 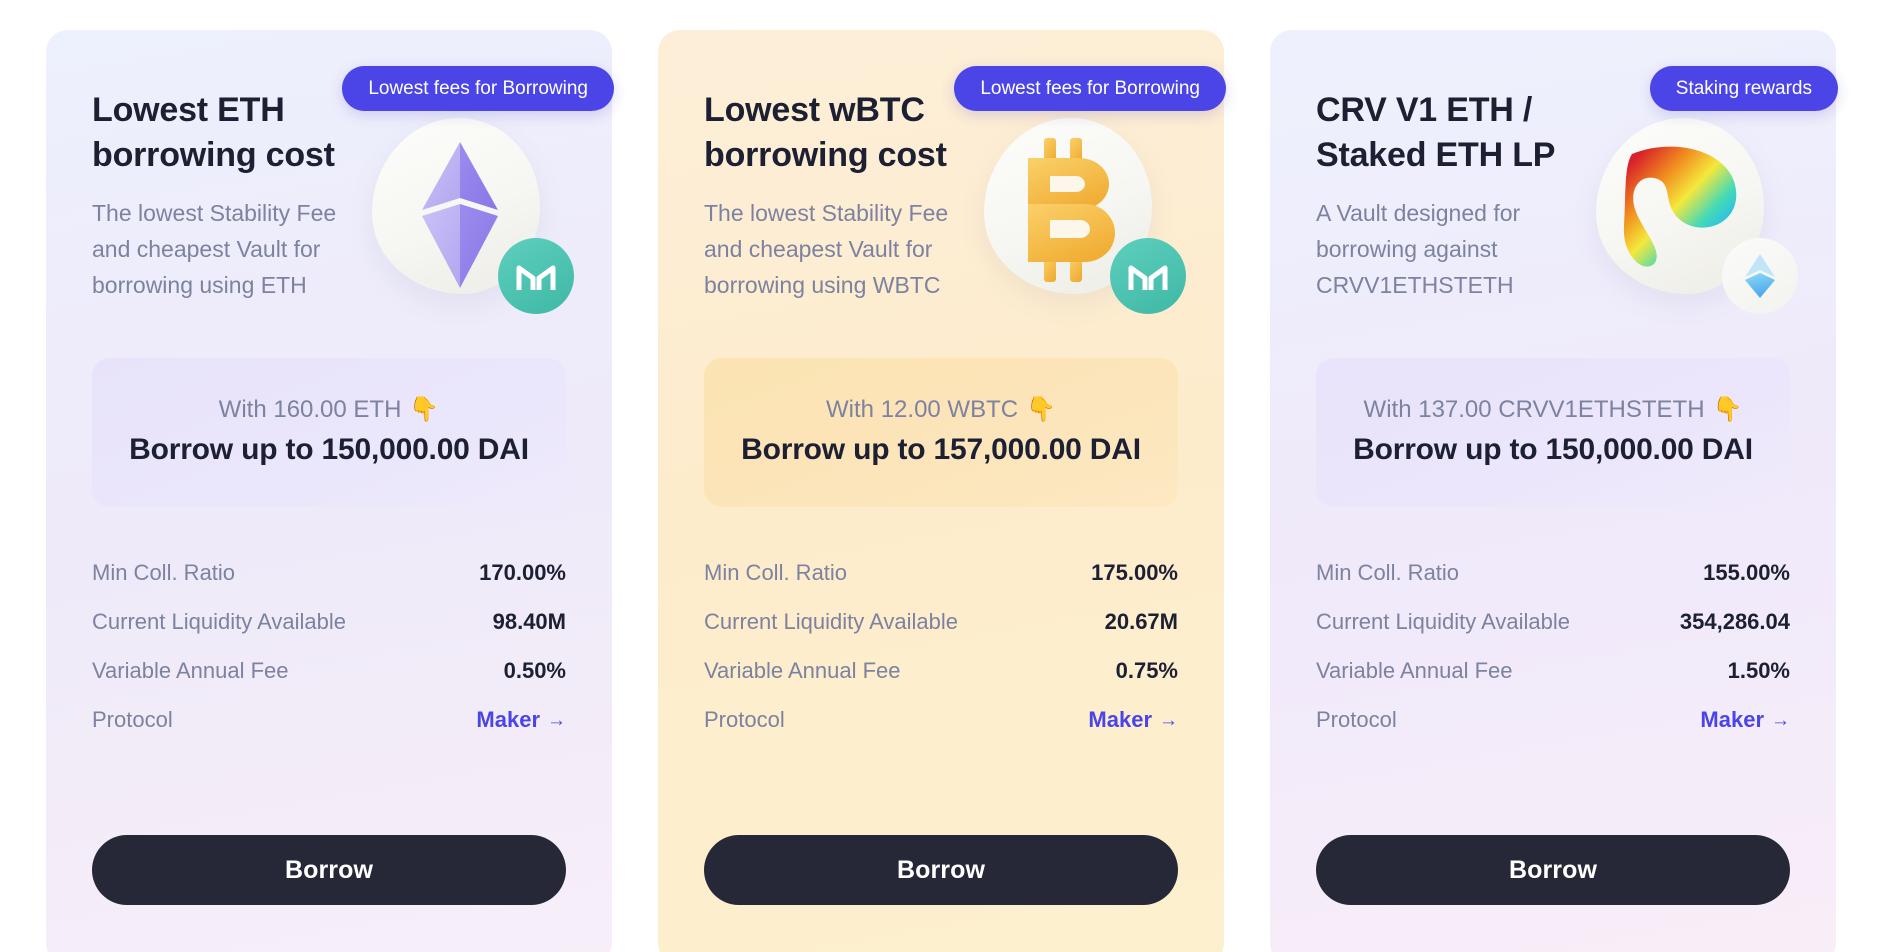 I want to click on highlight-collateral-eth: With 160.00 ETH 👇, so click(x=329, y=409).